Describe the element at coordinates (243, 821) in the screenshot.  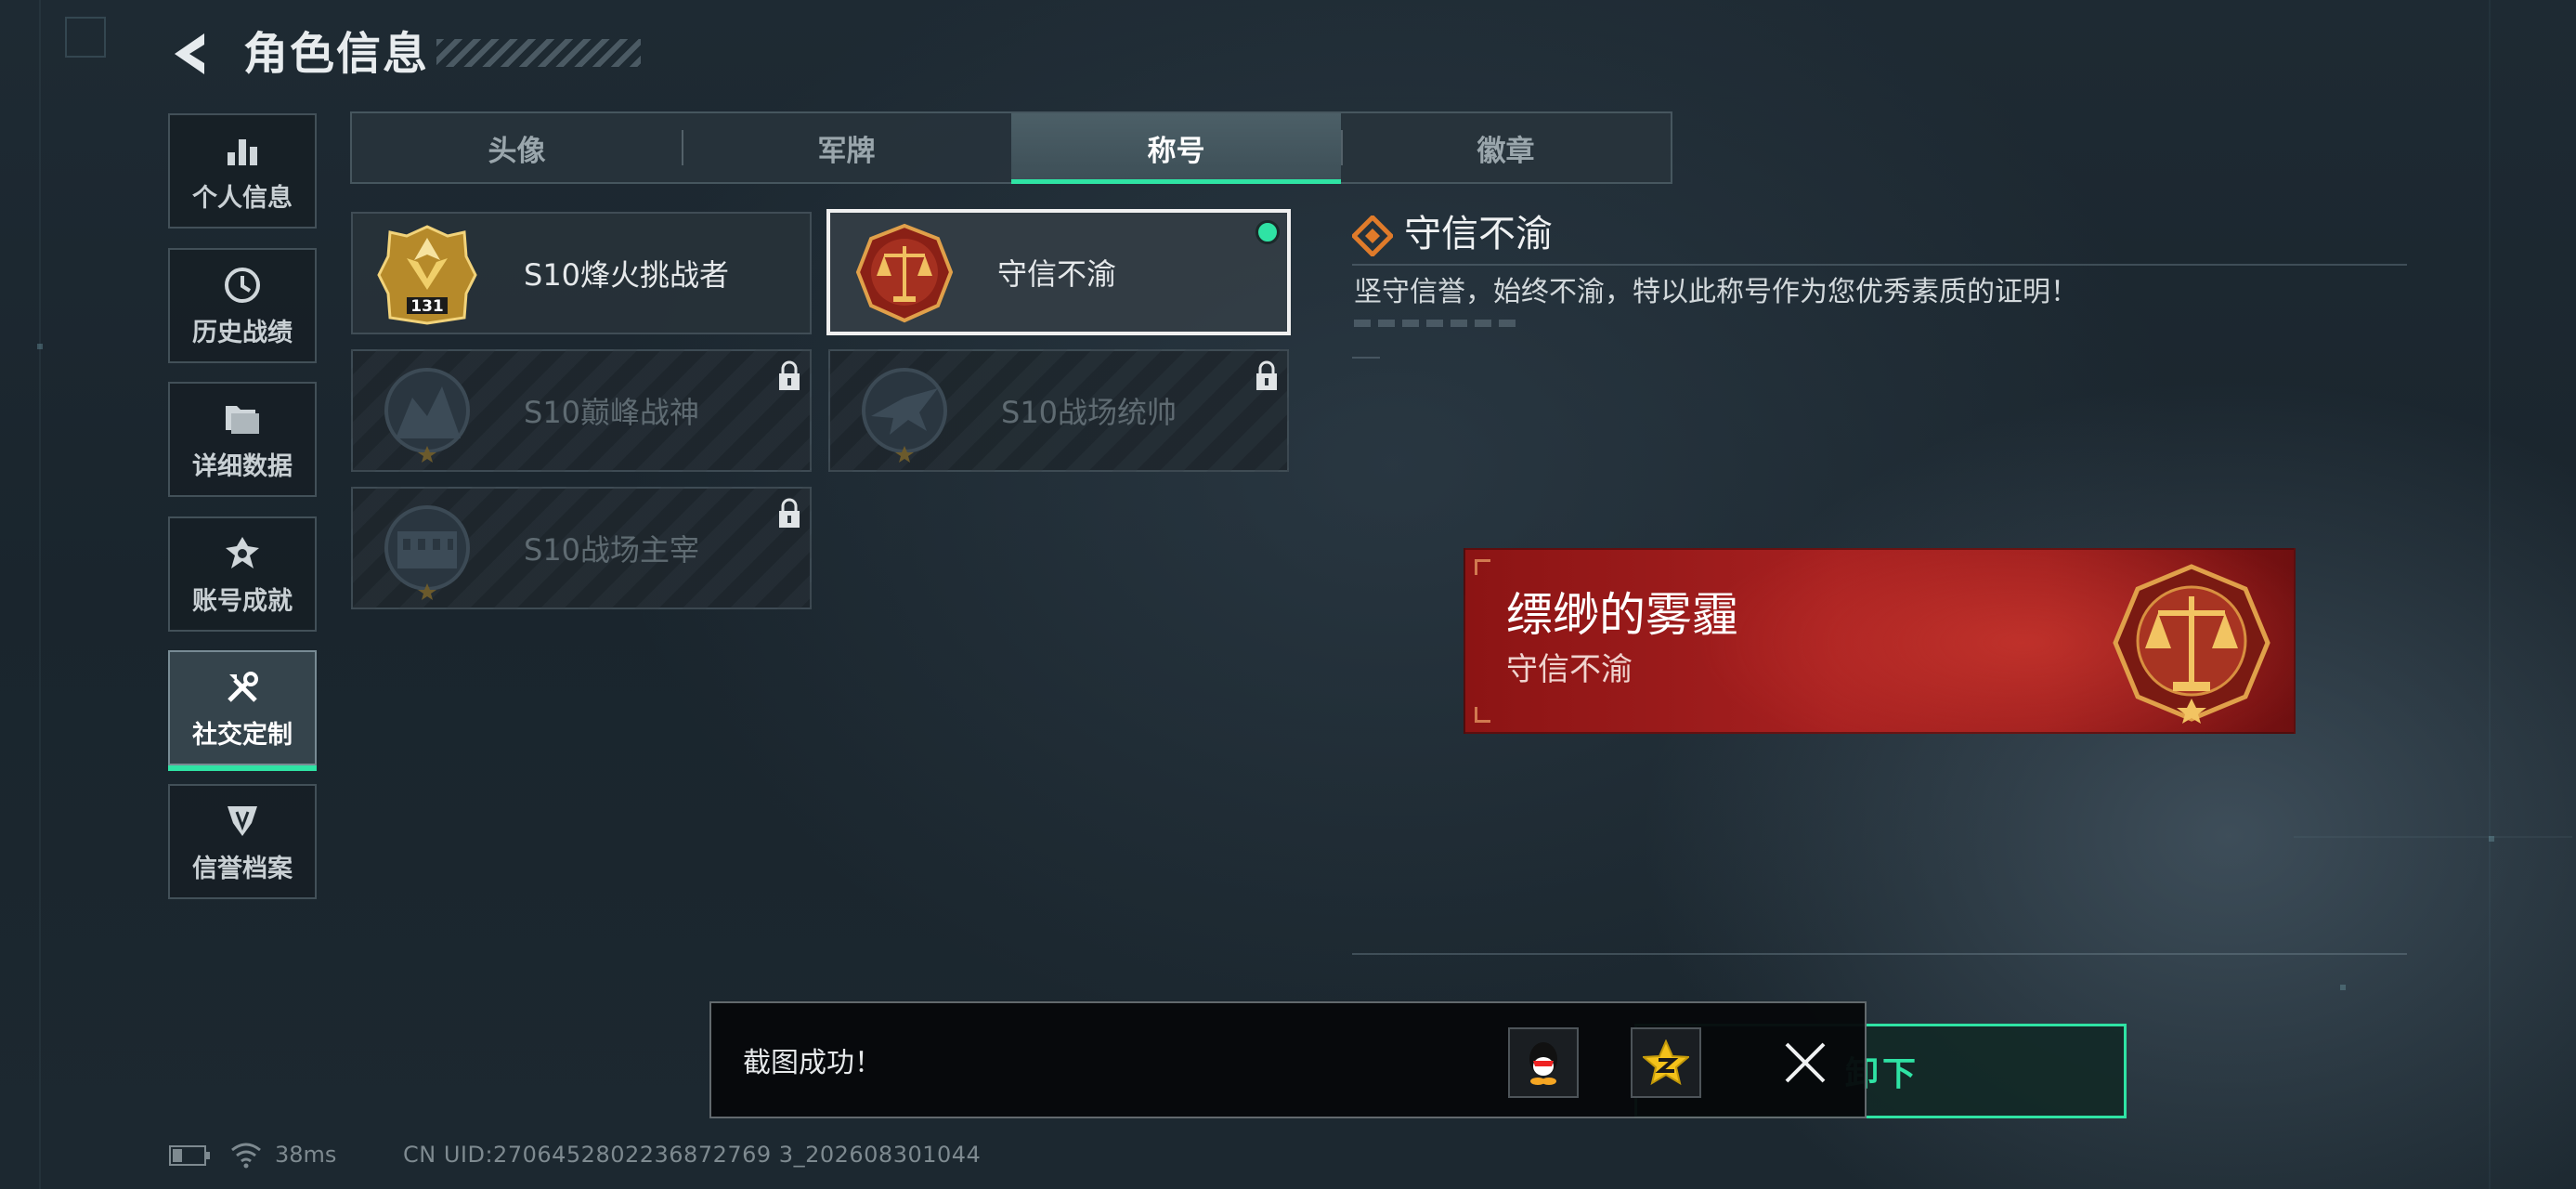
I see `credit-shield-icon` at that location.